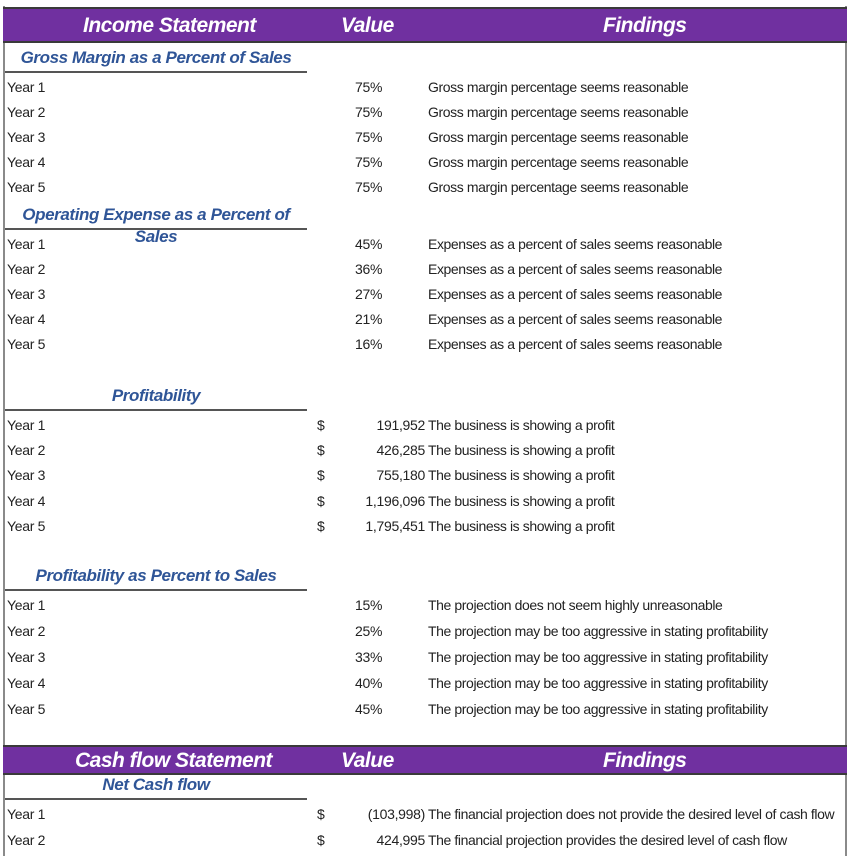 Image resolution: width=850 pixels, height=856 pixels. Describe the element at coordinates (369, 605) in the screenshot. I see `row-value: 15%` at that location.